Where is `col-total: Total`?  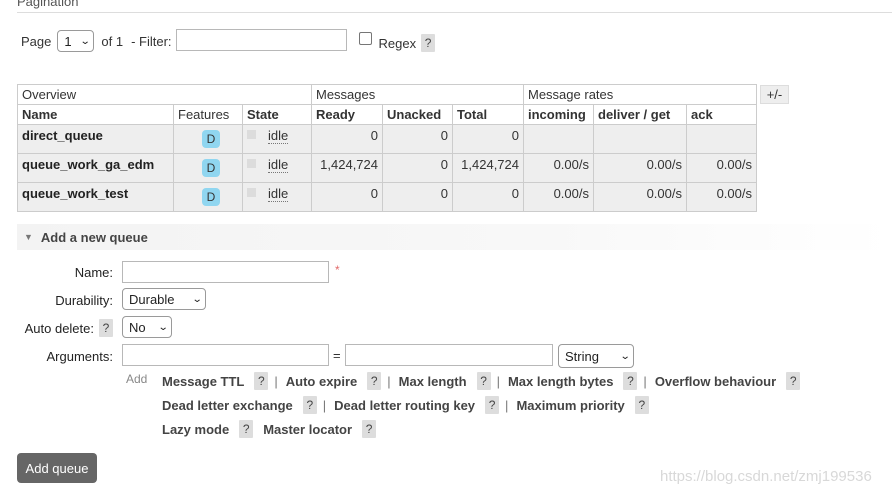
col-total: Total is located at coordinates (488, 114).